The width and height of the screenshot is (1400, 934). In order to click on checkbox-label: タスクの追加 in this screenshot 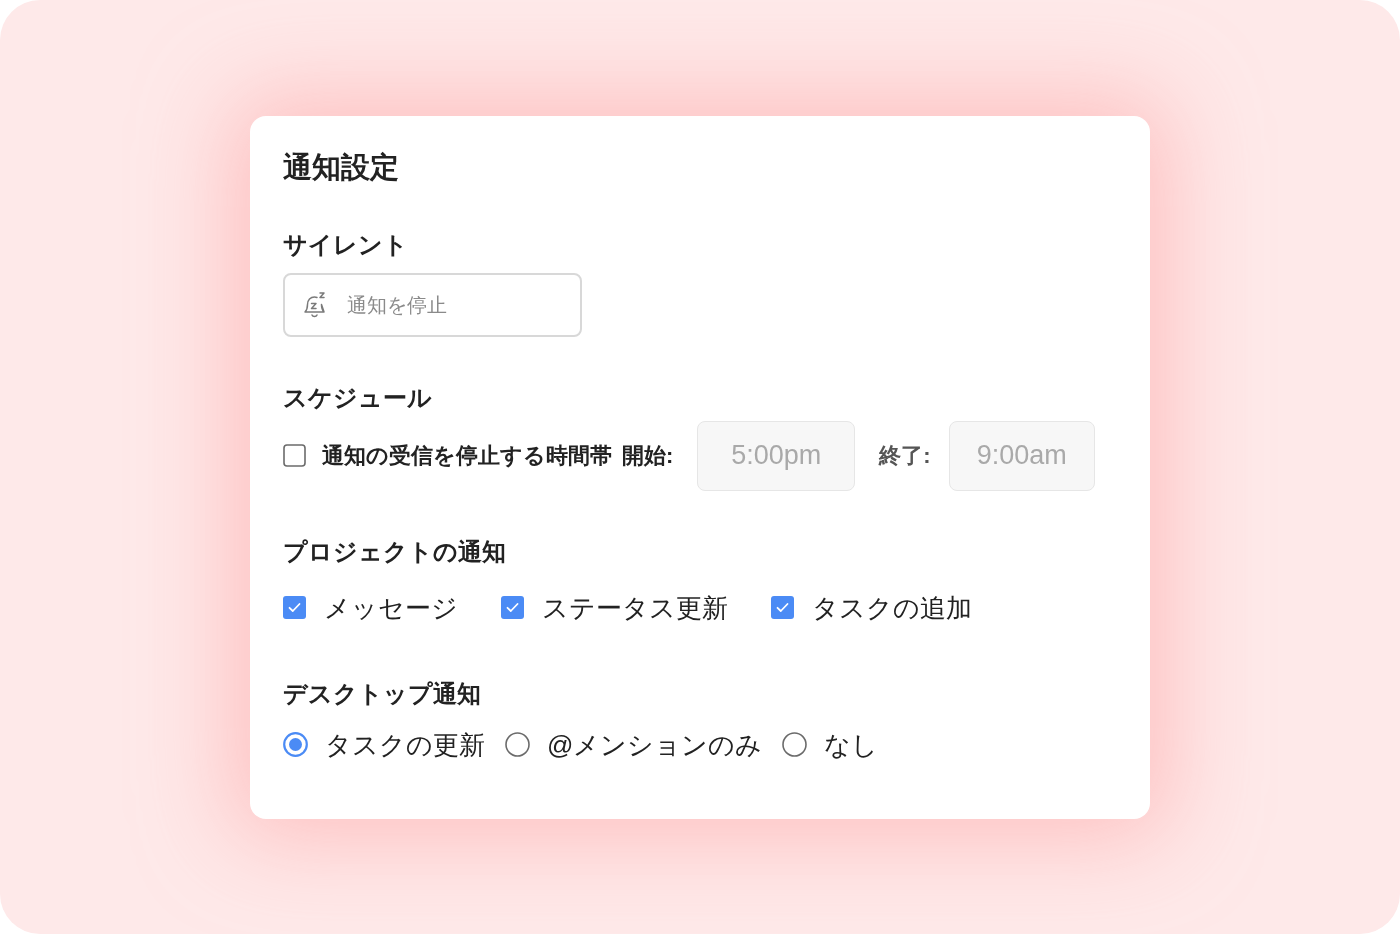, I will do `click(892, 608)`.